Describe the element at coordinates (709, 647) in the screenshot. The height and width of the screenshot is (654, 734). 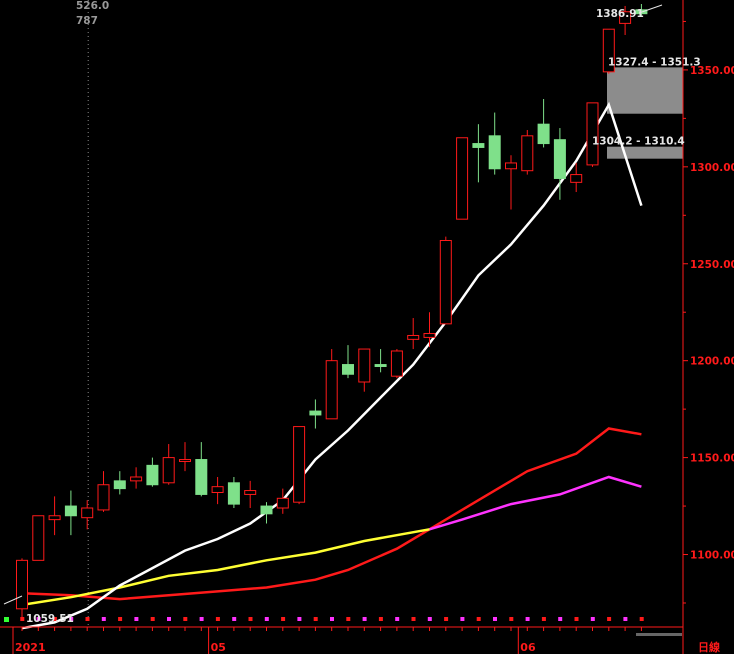
I see `period-label: 日線` at that location.